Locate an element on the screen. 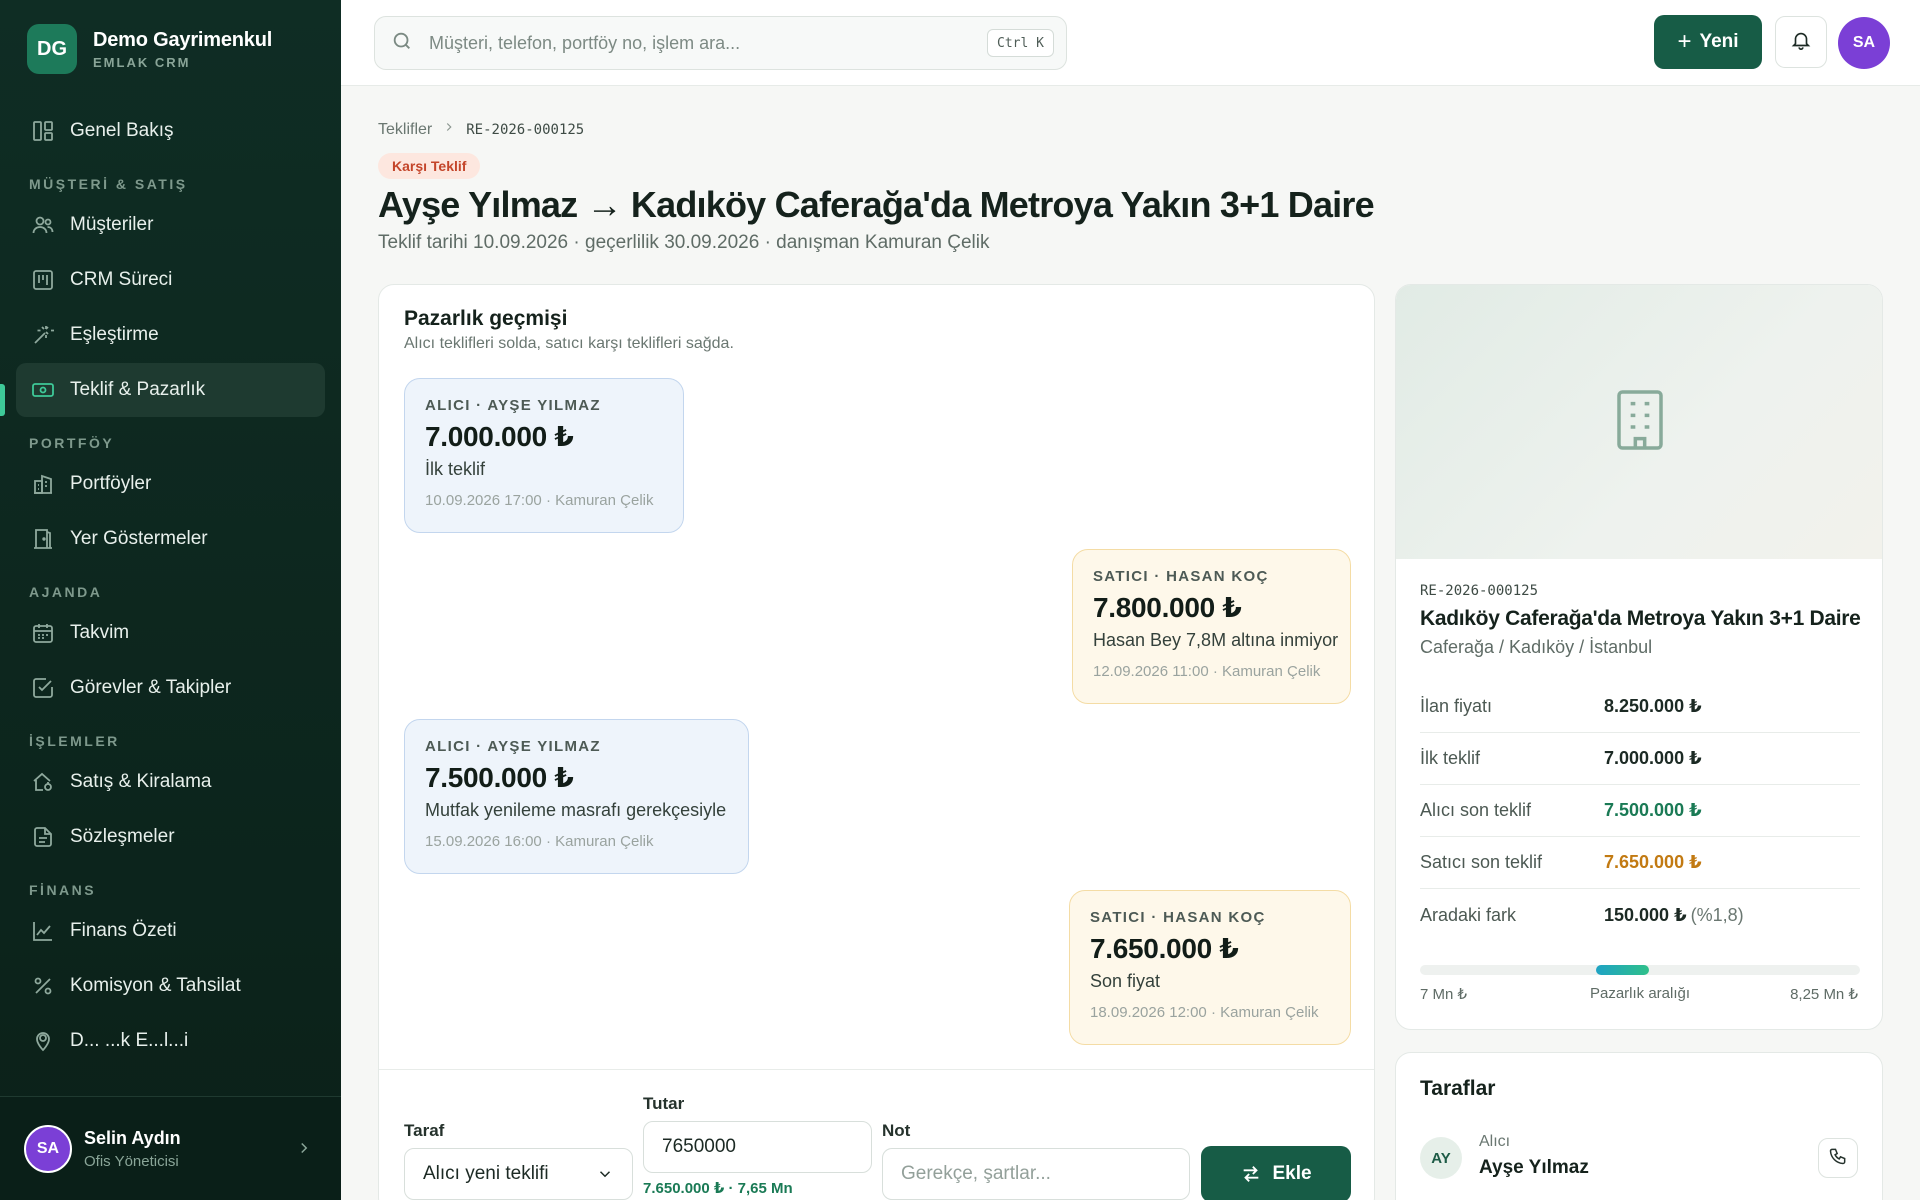 This screenshot has width=1920, height=1200. offer-meta: 18.09.2026 12:00 · Kamuran Çelik is located at coordinates (1204, 1012).